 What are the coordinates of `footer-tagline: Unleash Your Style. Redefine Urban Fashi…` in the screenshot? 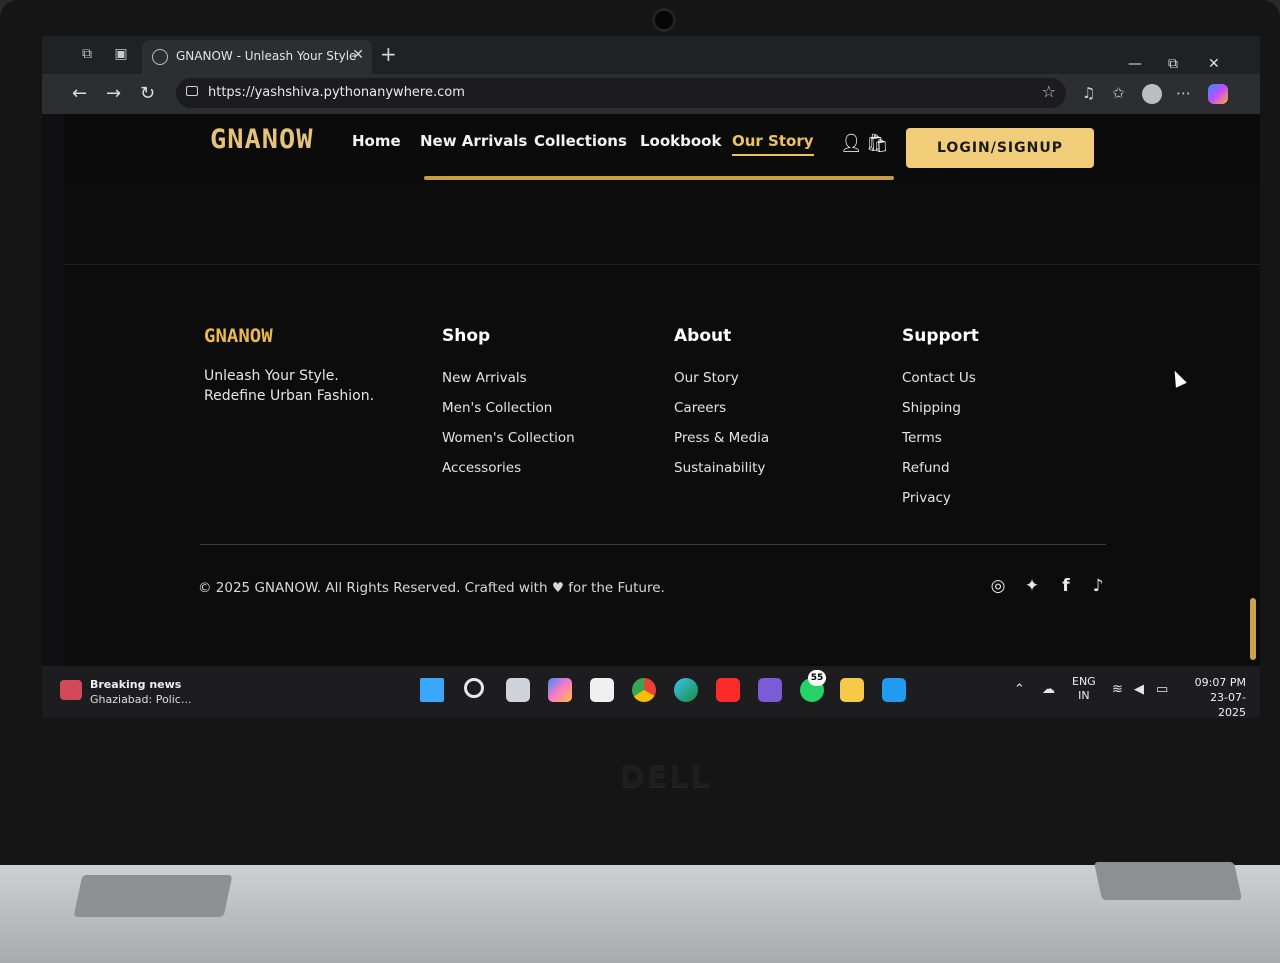 It's located at (289, 386).